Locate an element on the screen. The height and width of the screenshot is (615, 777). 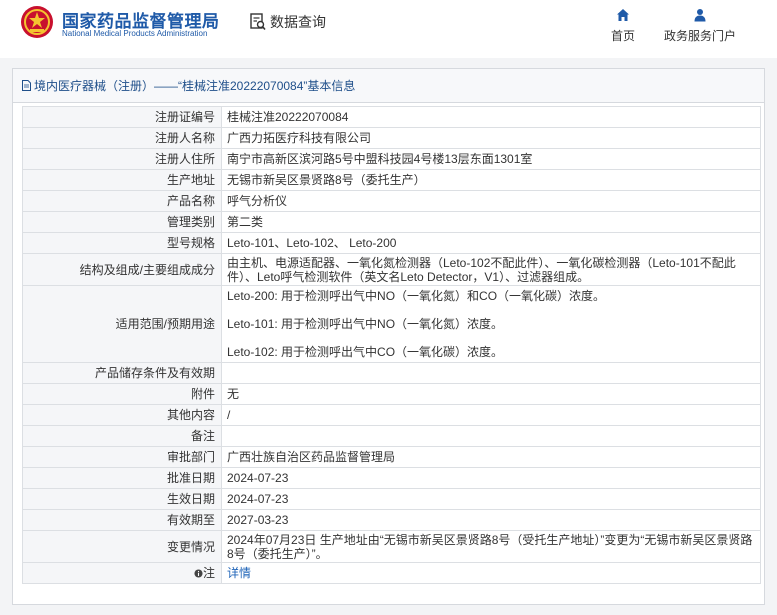
info-icon is located at coordinates (198, 573).